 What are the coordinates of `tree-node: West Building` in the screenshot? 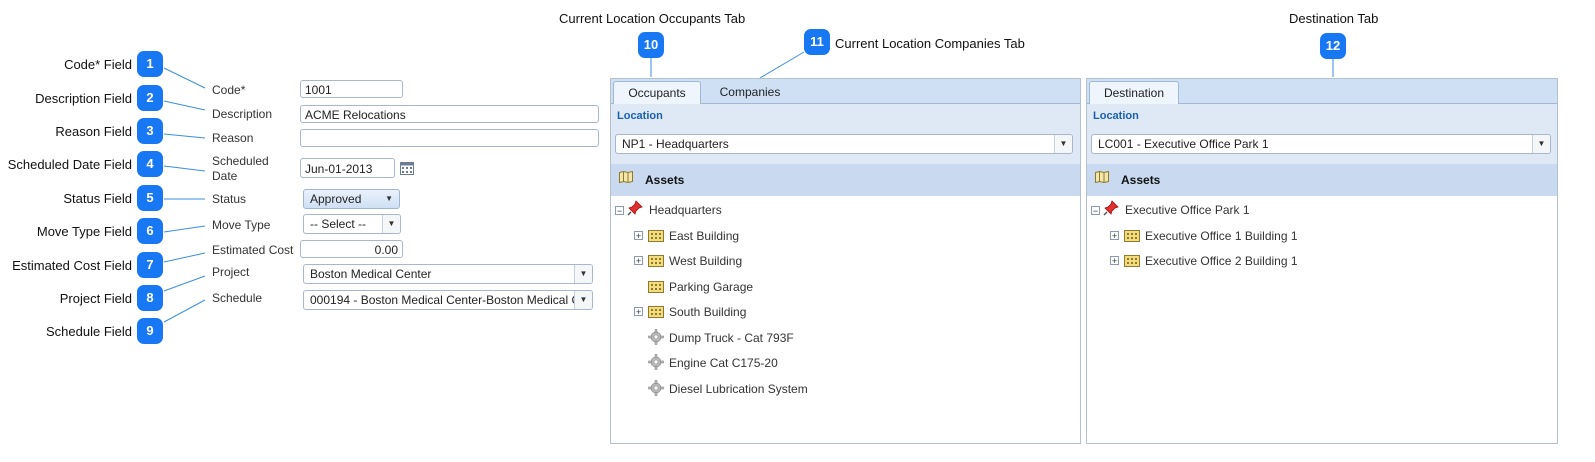 It's located at (705, 261).